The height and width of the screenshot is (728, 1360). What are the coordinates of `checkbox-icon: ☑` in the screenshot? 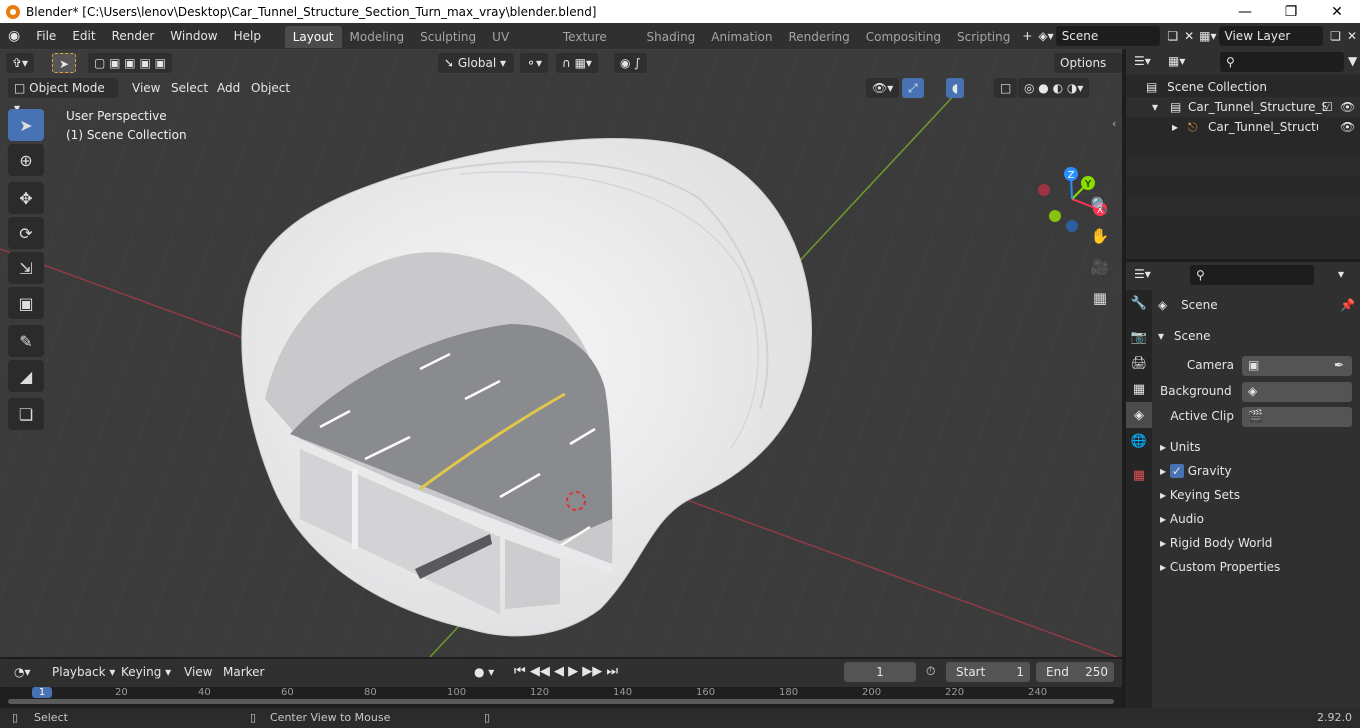 It's located at (1327, 107).